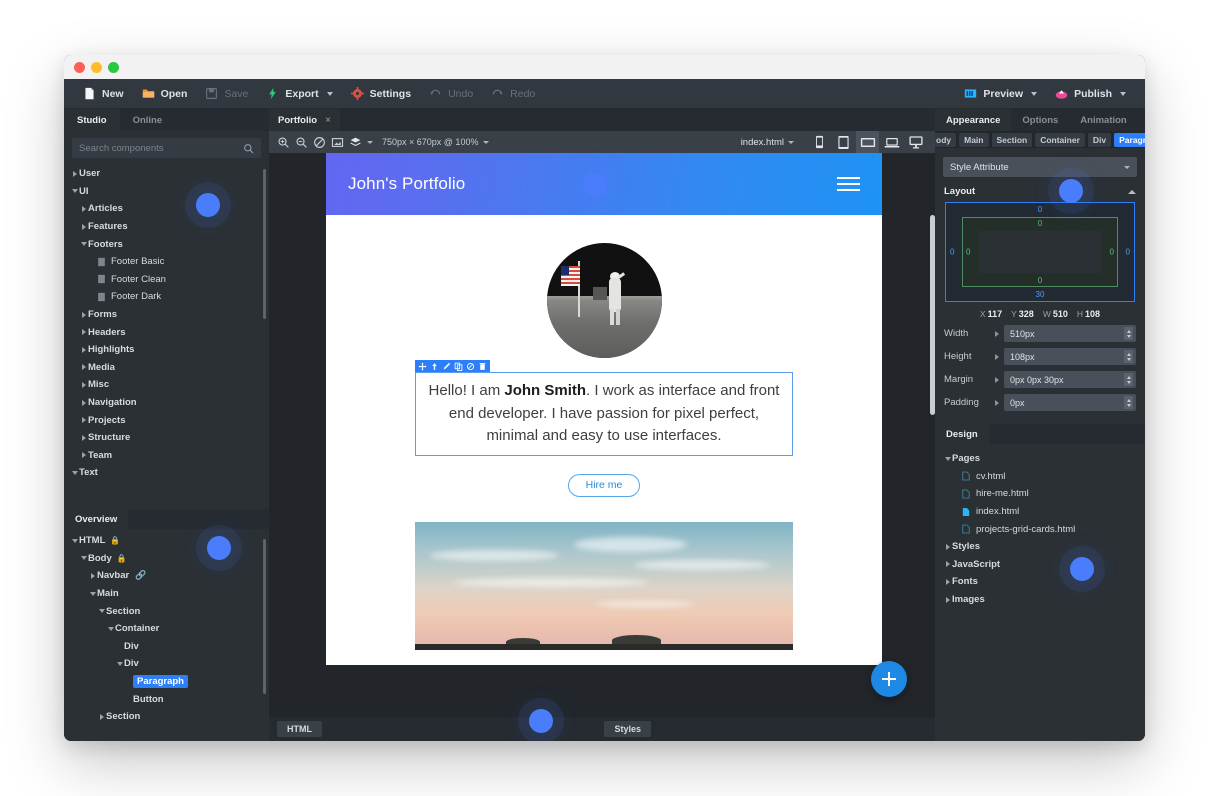  Describe the element at coordinates (1040, 547) in the screenshot. I see `design-group-item: Styles` at that location.